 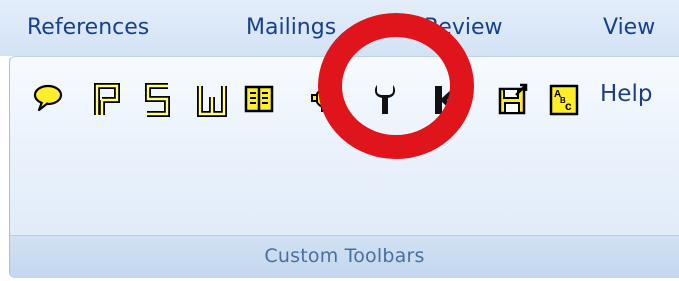 What do you see at coordinates (463, 28) in the screenshot?
I see `tab-review: Review` at bounding box center [463, 28].